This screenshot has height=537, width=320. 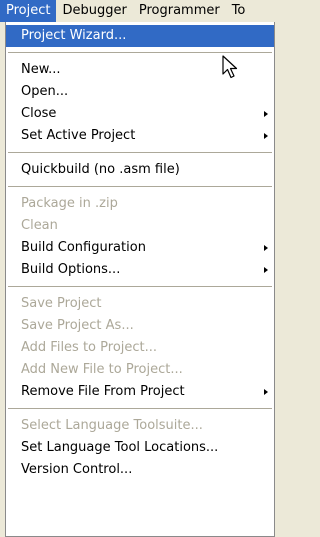 I want to click on menu-item-package-in-zip: Package in .zip, so click(x=69, y=203).